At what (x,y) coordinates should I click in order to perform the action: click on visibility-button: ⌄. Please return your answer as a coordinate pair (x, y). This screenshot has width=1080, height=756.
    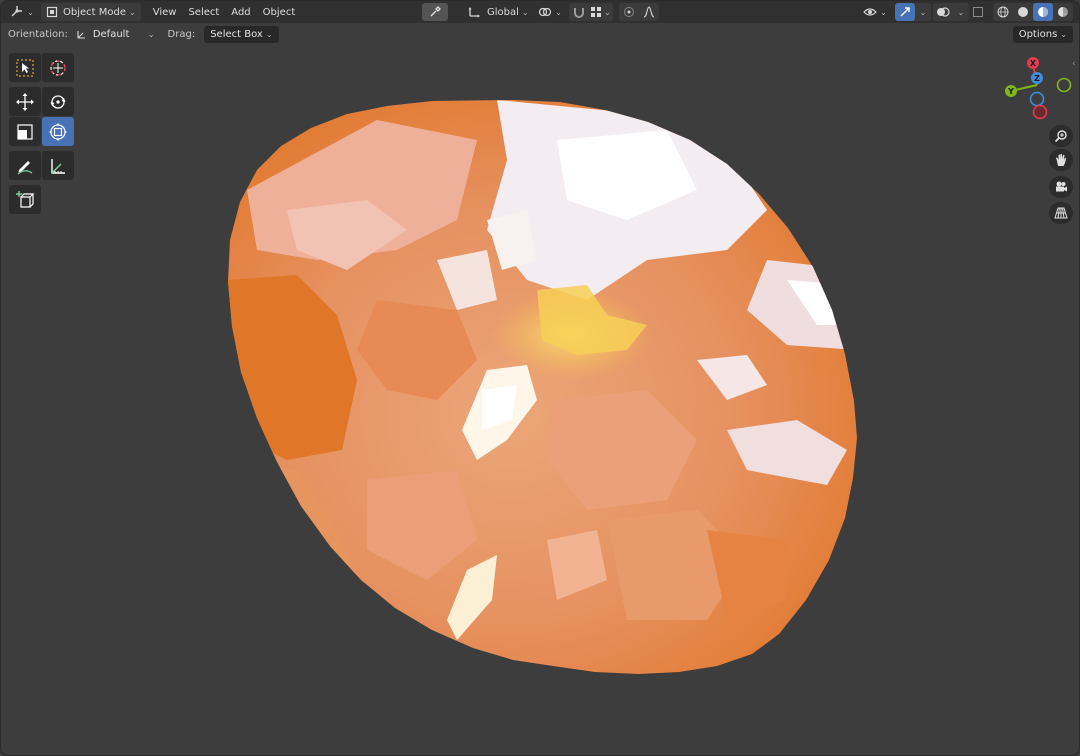
    Looking at the image, I should click on (875, 12).